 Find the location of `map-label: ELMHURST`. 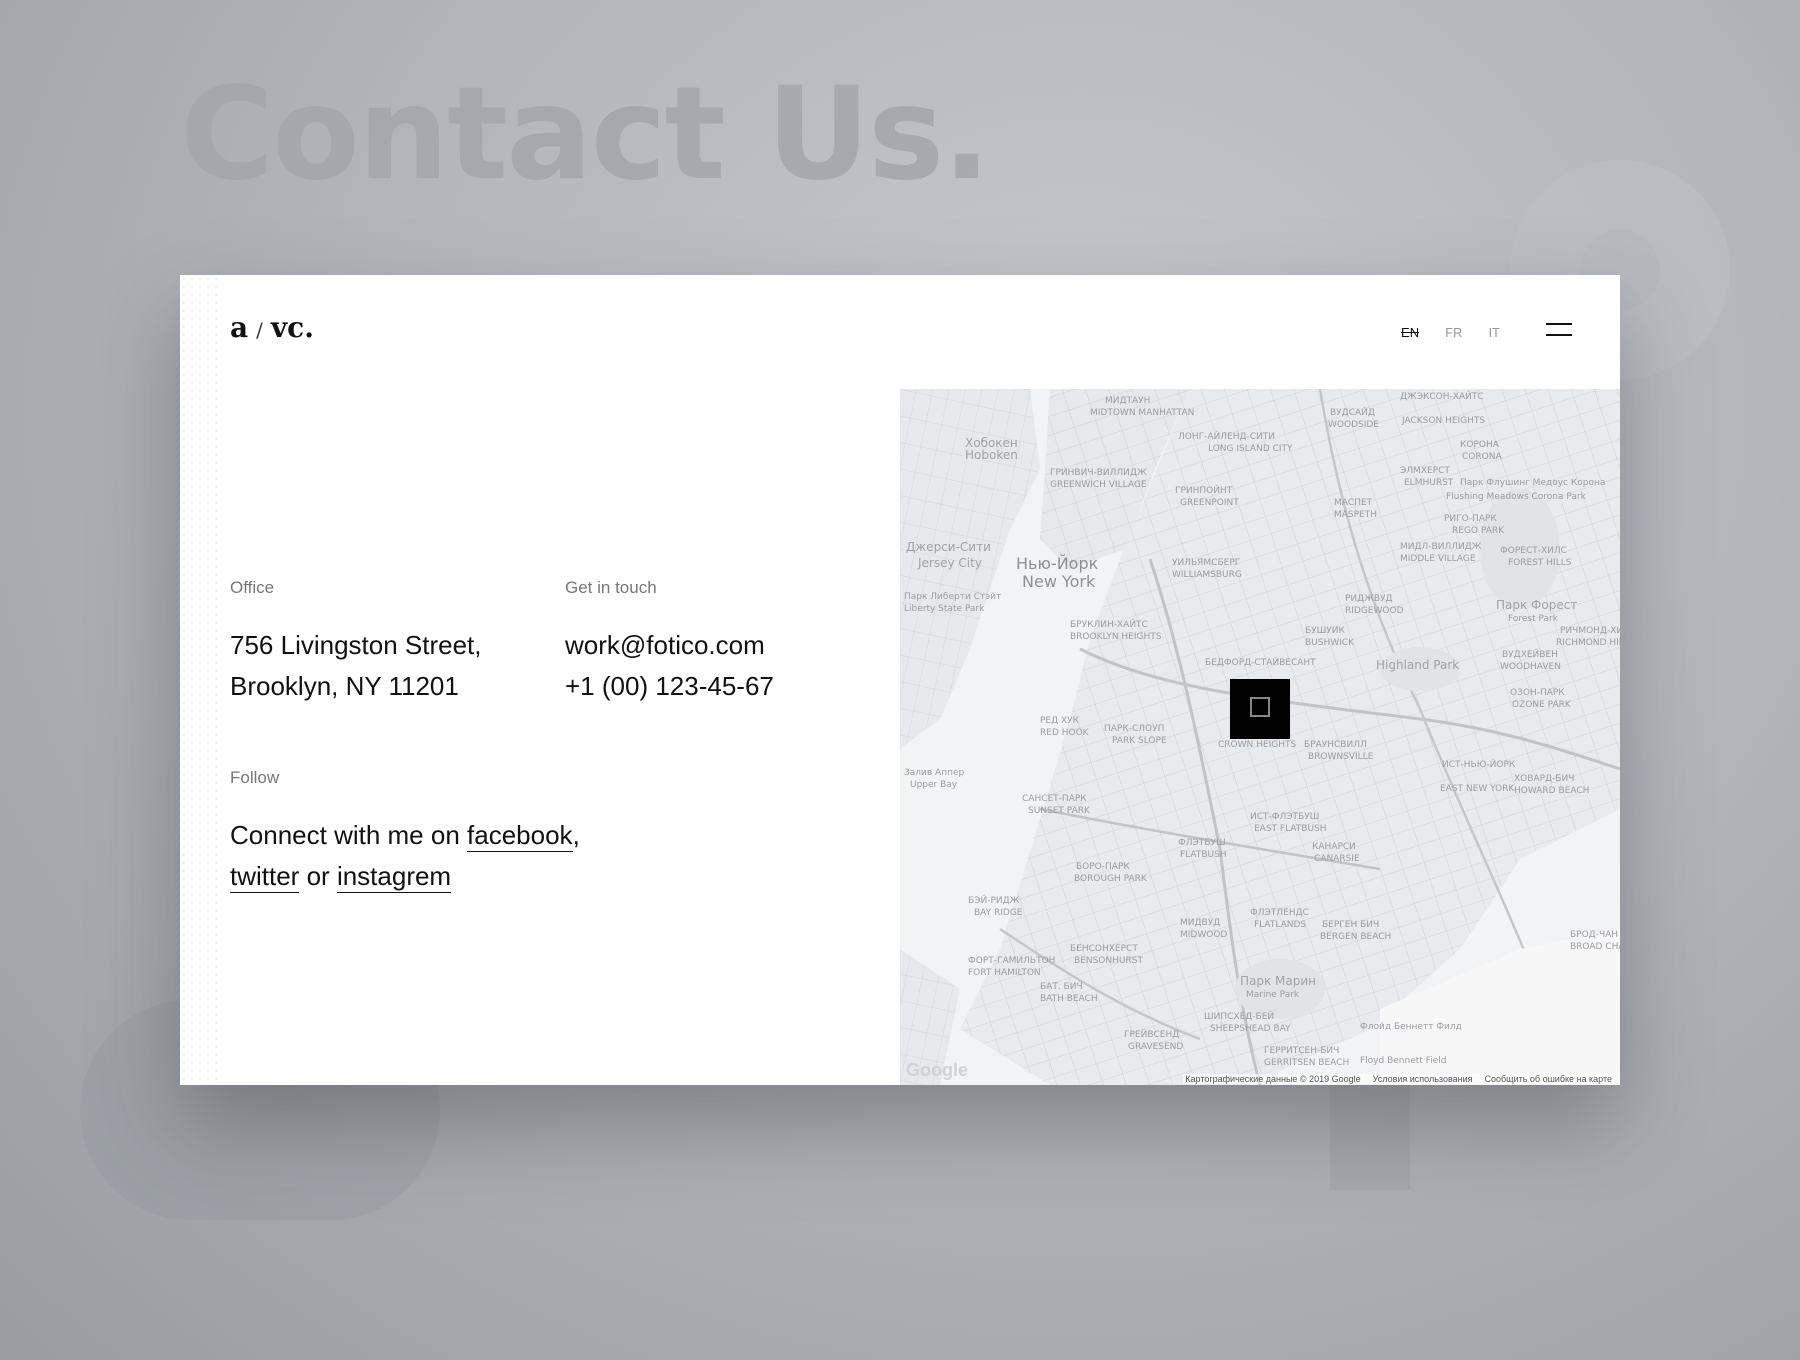

map-label: ELMHURST is located at coordinates (1429, 483).